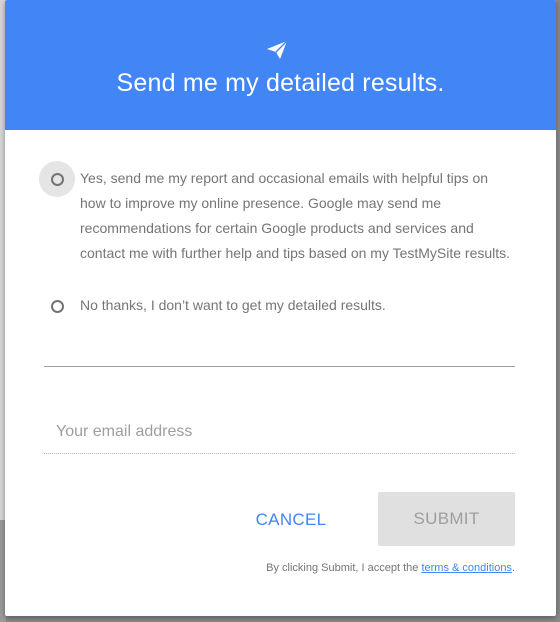 This screenshot has width=560, height=622. I want to click on legal-prefix: By clicking Submit, I accept the, so click(344, 568).